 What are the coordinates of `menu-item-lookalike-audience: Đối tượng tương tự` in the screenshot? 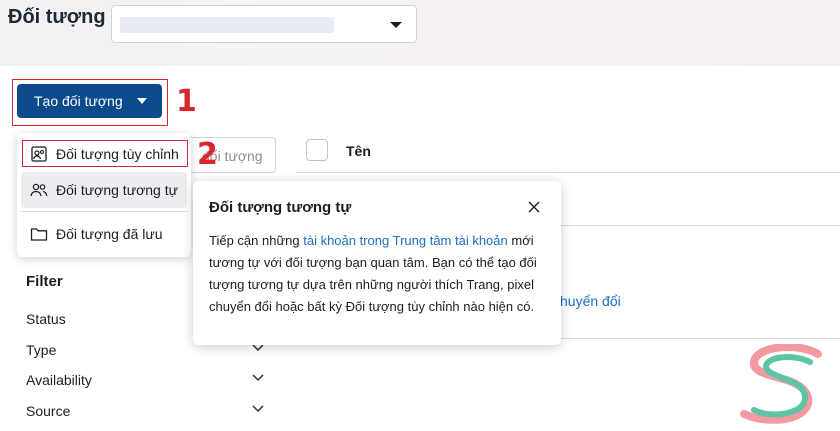 It's located at (104, 190).